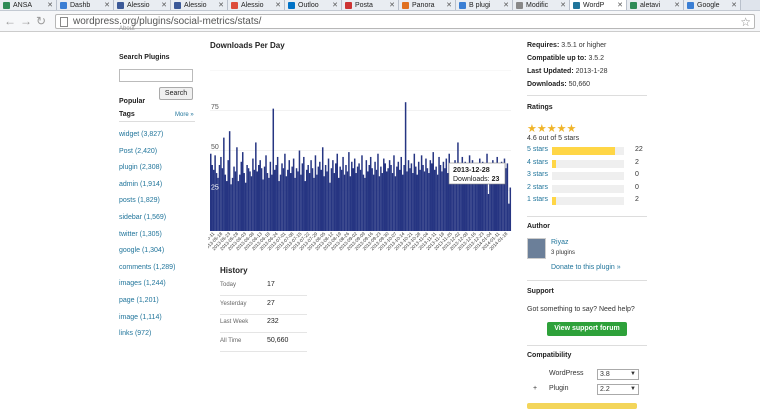 This screenshot has height=409, width=760. I want to click on tag-link: comments (1,289), so click(147, 267).